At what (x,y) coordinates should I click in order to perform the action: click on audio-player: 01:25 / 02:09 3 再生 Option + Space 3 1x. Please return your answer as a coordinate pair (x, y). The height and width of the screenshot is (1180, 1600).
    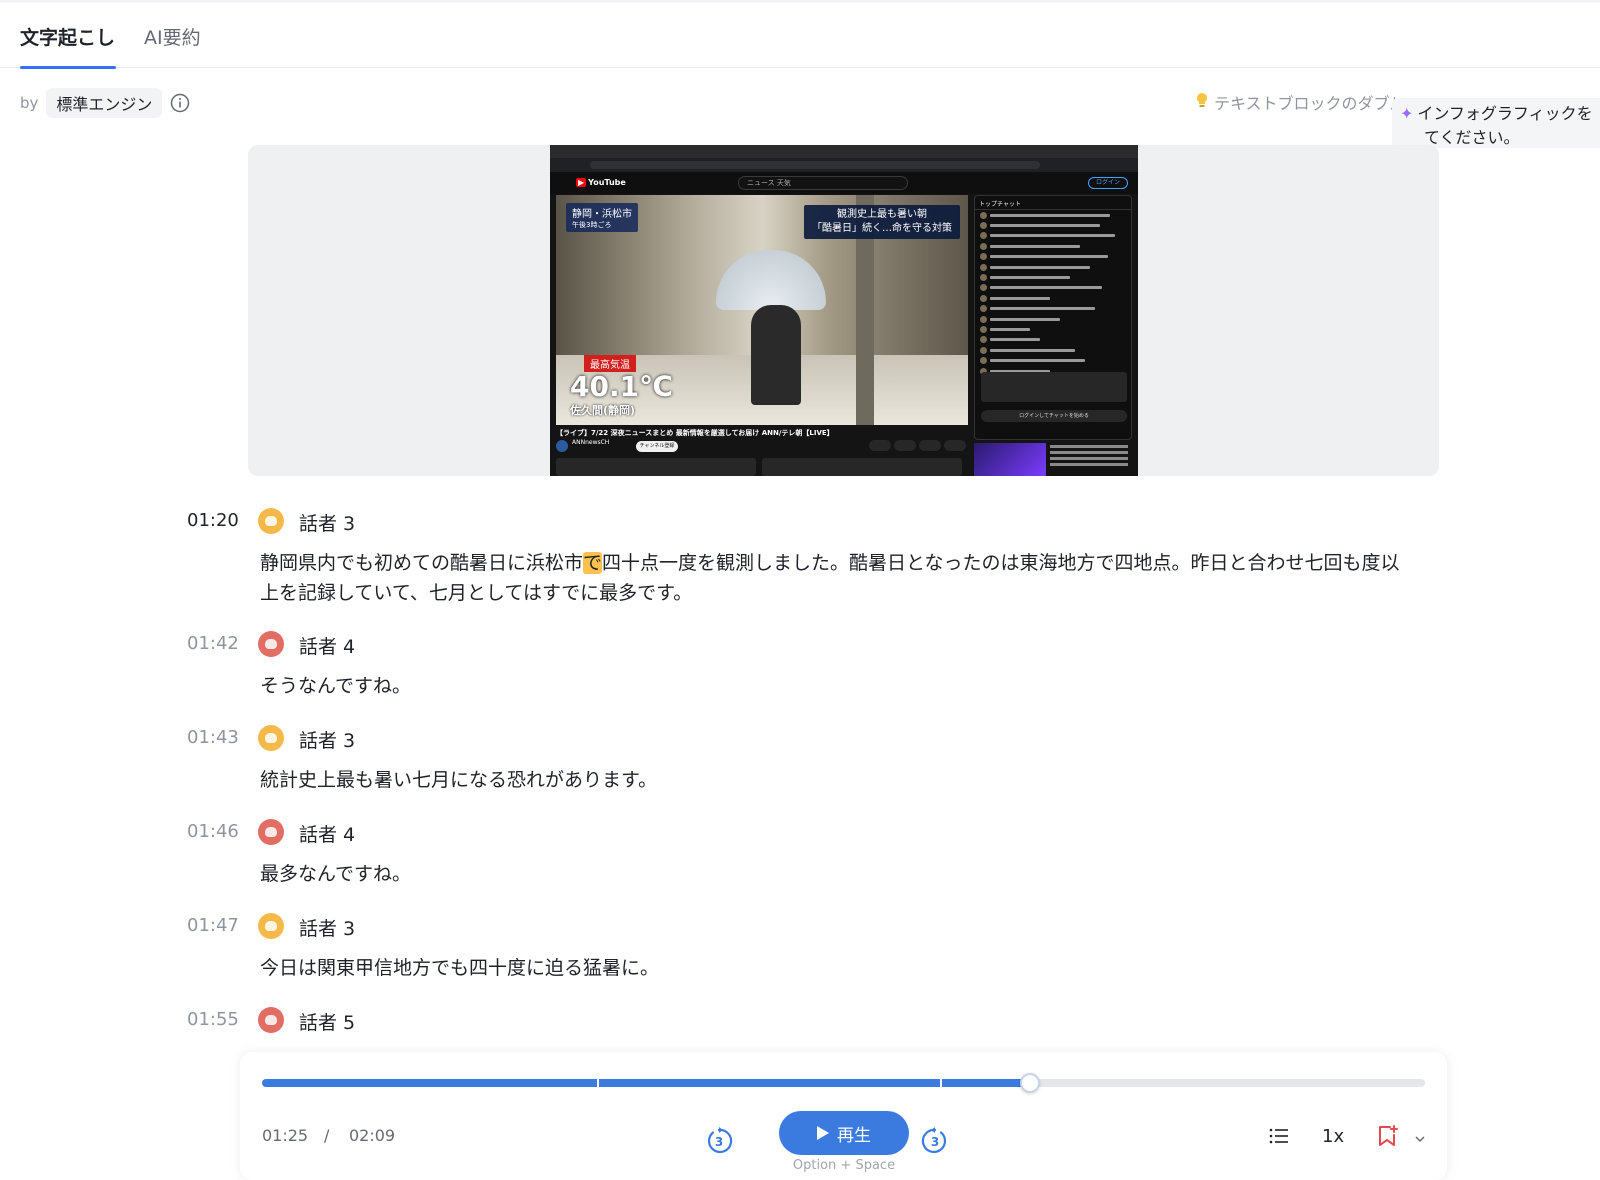
    Looking at the image, I should click on (843, 1116).